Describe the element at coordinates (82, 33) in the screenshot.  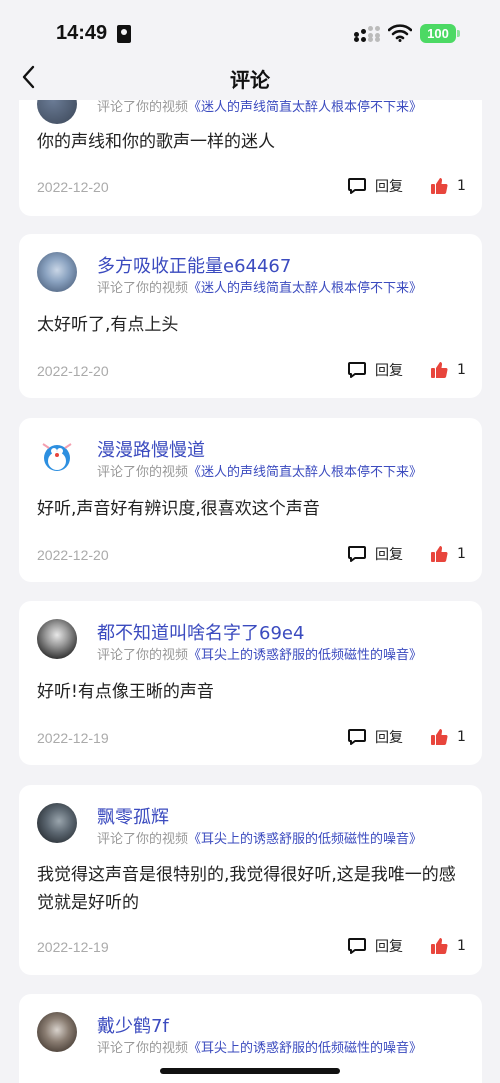
I see `status-time: 14:49` at that location.